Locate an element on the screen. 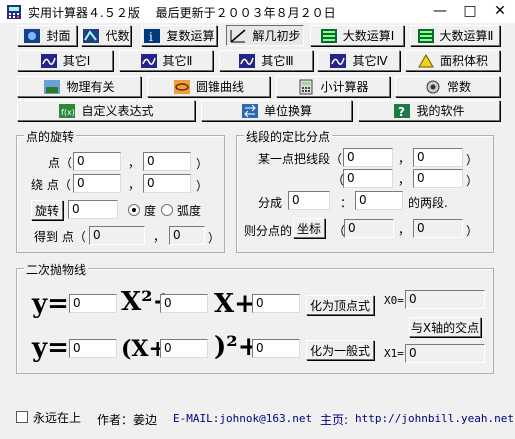  center-x-input: 0 is located at coordinates (97, 183).